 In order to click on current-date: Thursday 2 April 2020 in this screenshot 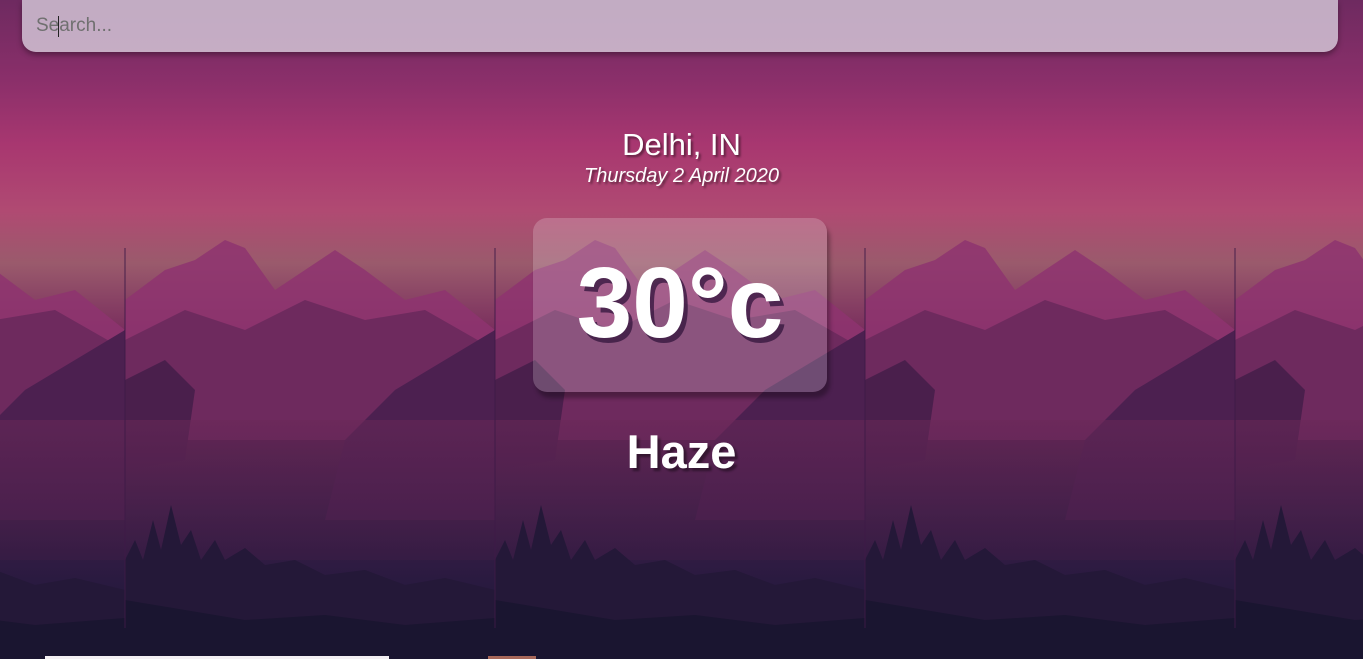, I will do `click(681, 176)`.